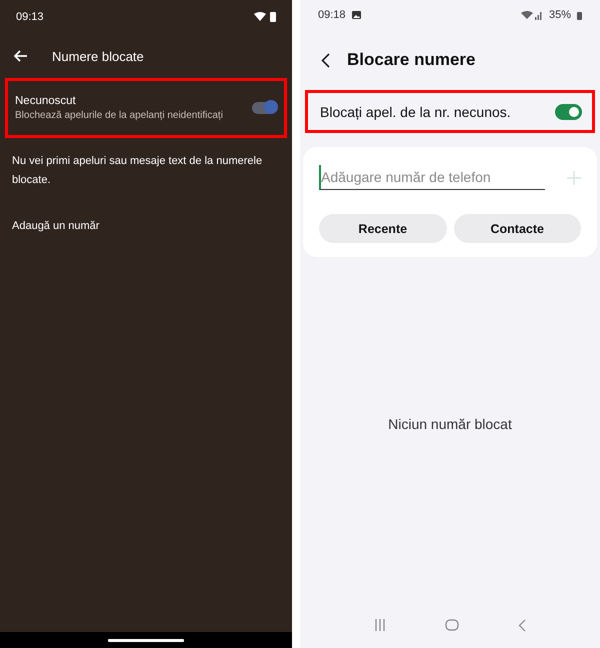 This screenshot has width=600, height=648. What do you see at coordinates (119, 115) in the screenshot?
I see `setting-description: Blochează apelurile de la apelanți neidentificați` at bounding box center [119, 115].